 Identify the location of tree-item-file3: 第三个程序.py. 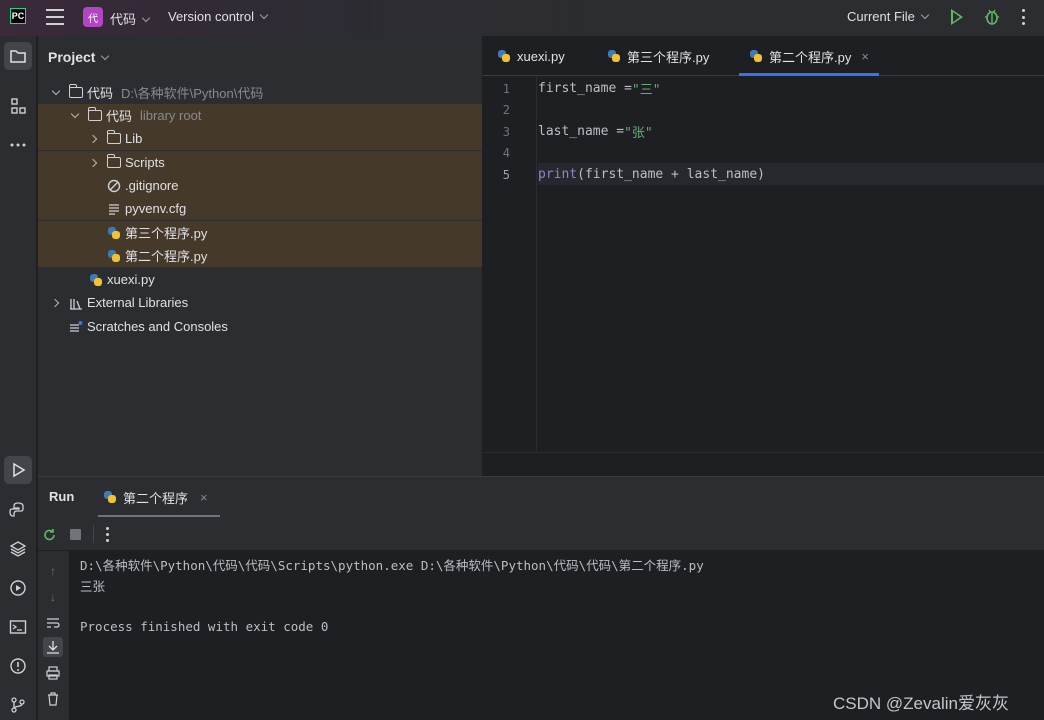
(260, 232).